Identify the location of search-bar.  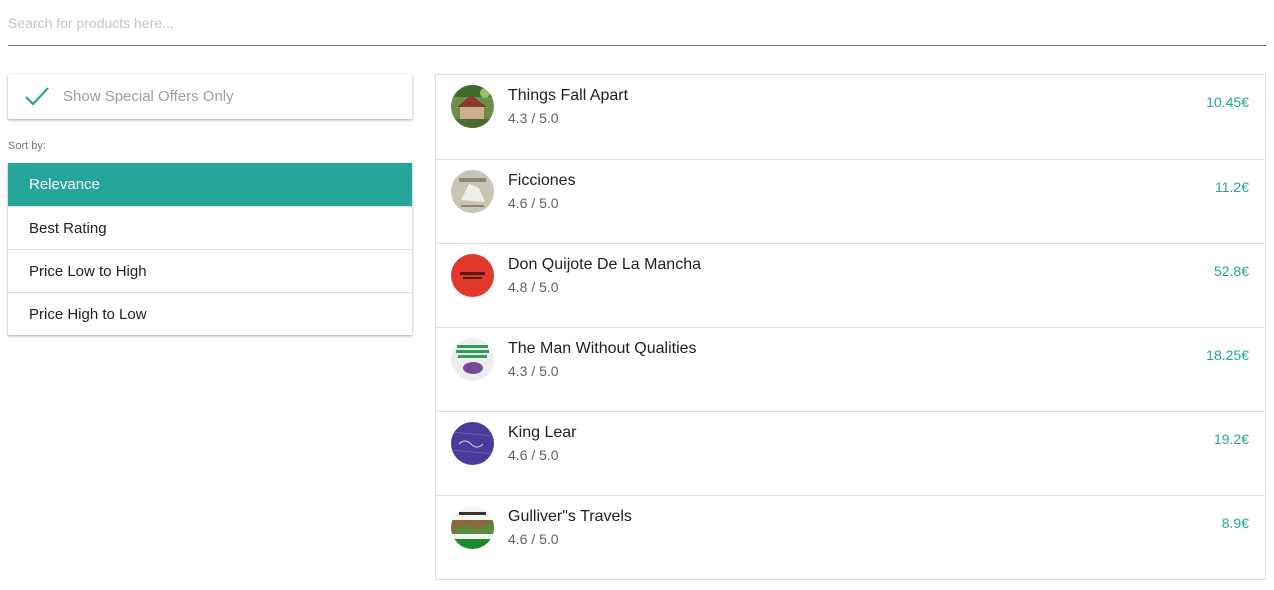
(637, 23).